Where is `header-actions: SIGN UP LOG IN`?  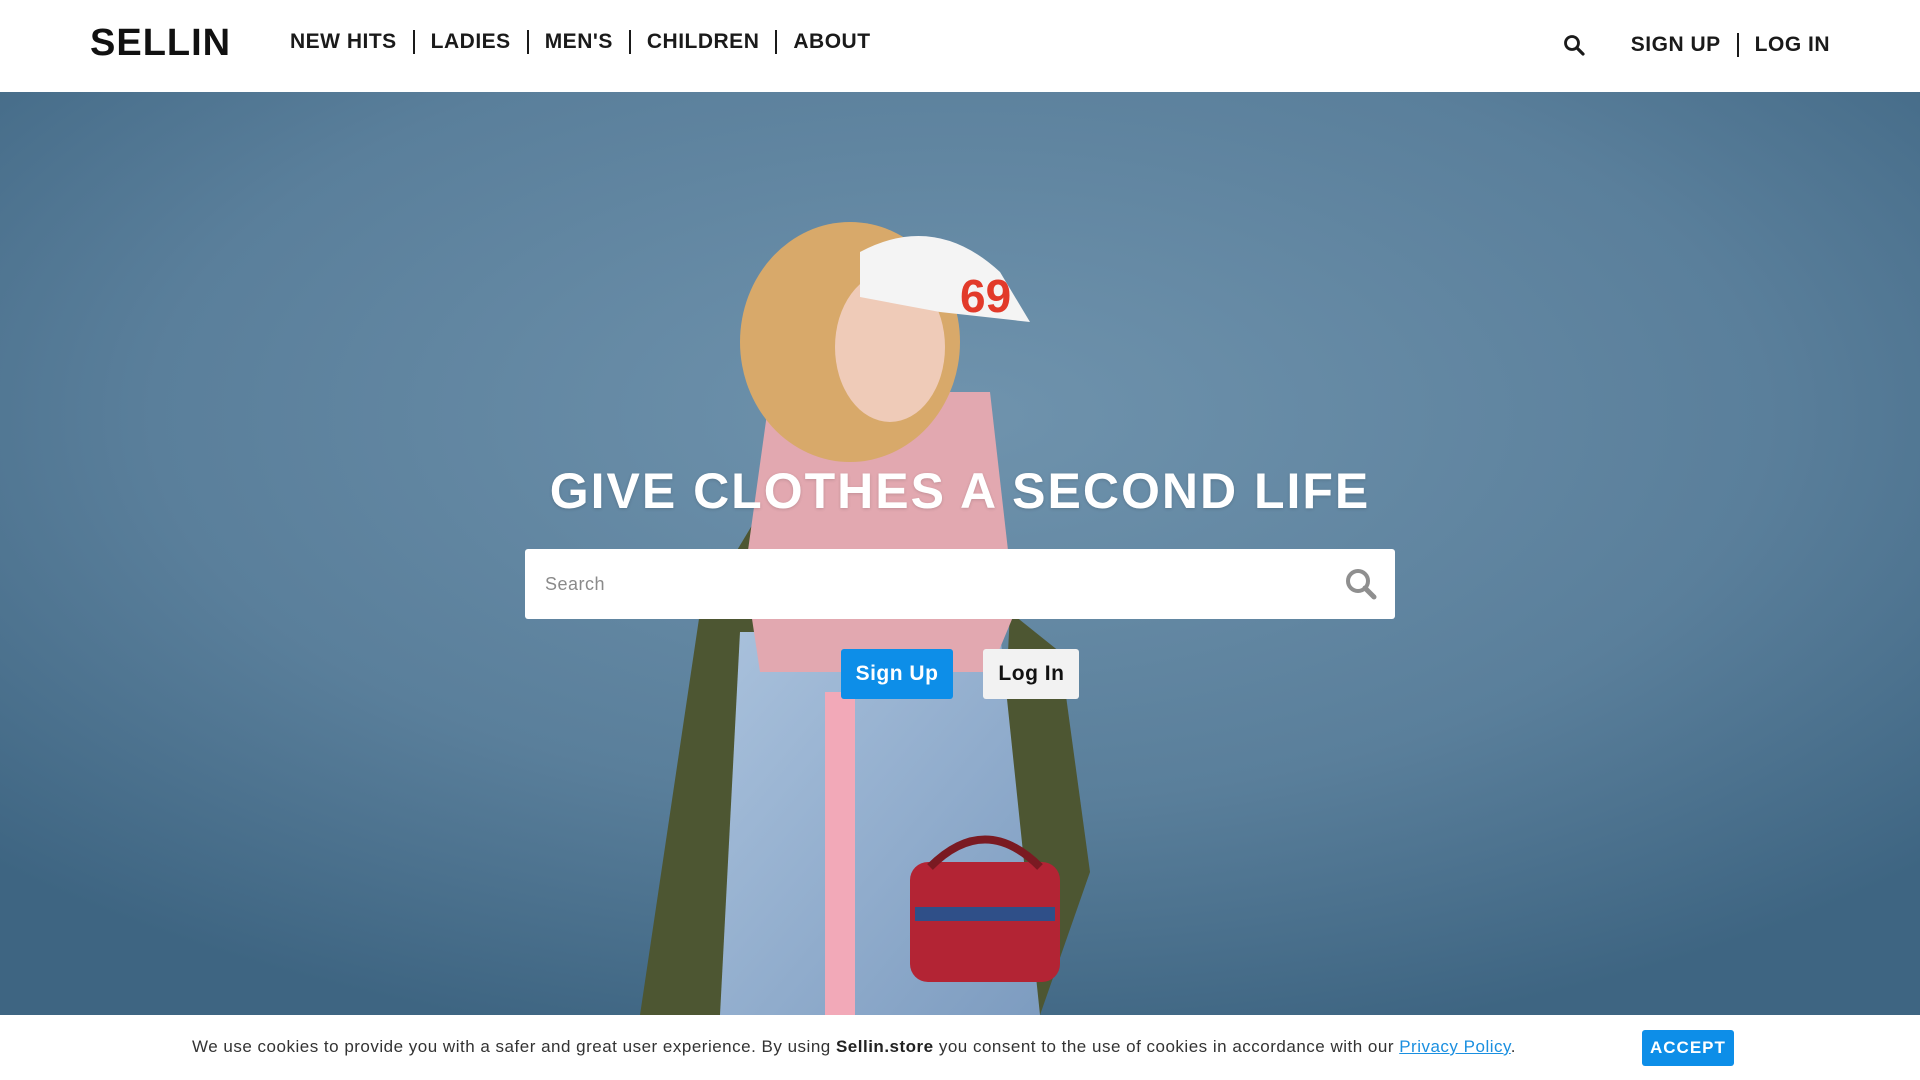
header-actions: SIGN UP LOG IN is located at coordinates (1694, 45).